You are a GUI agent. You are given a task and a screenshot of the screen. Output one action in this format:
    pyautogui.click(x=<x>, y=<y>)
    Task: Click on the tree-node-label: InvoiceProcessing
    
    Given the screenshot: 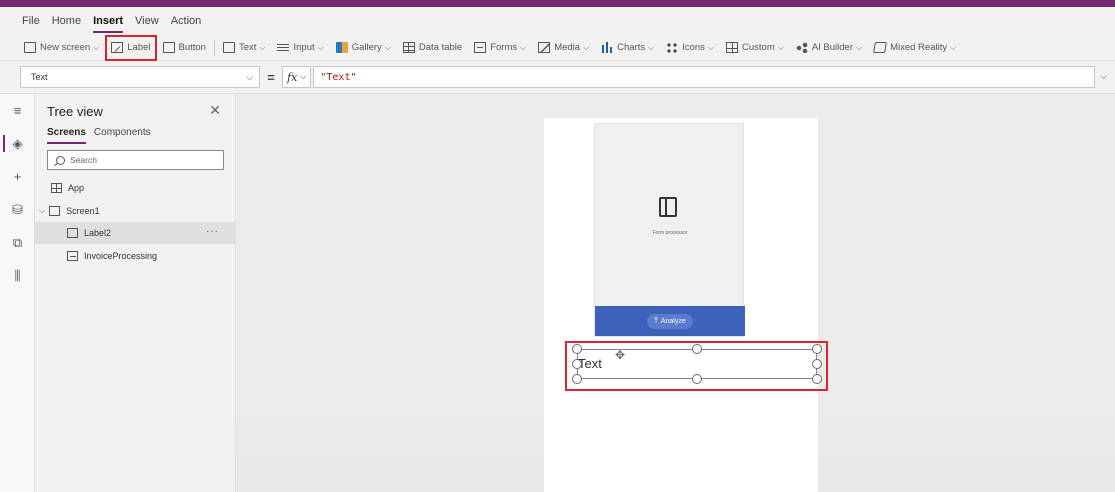 What is the action you would take?
    pyautogui.click(x=121, y=256)
    